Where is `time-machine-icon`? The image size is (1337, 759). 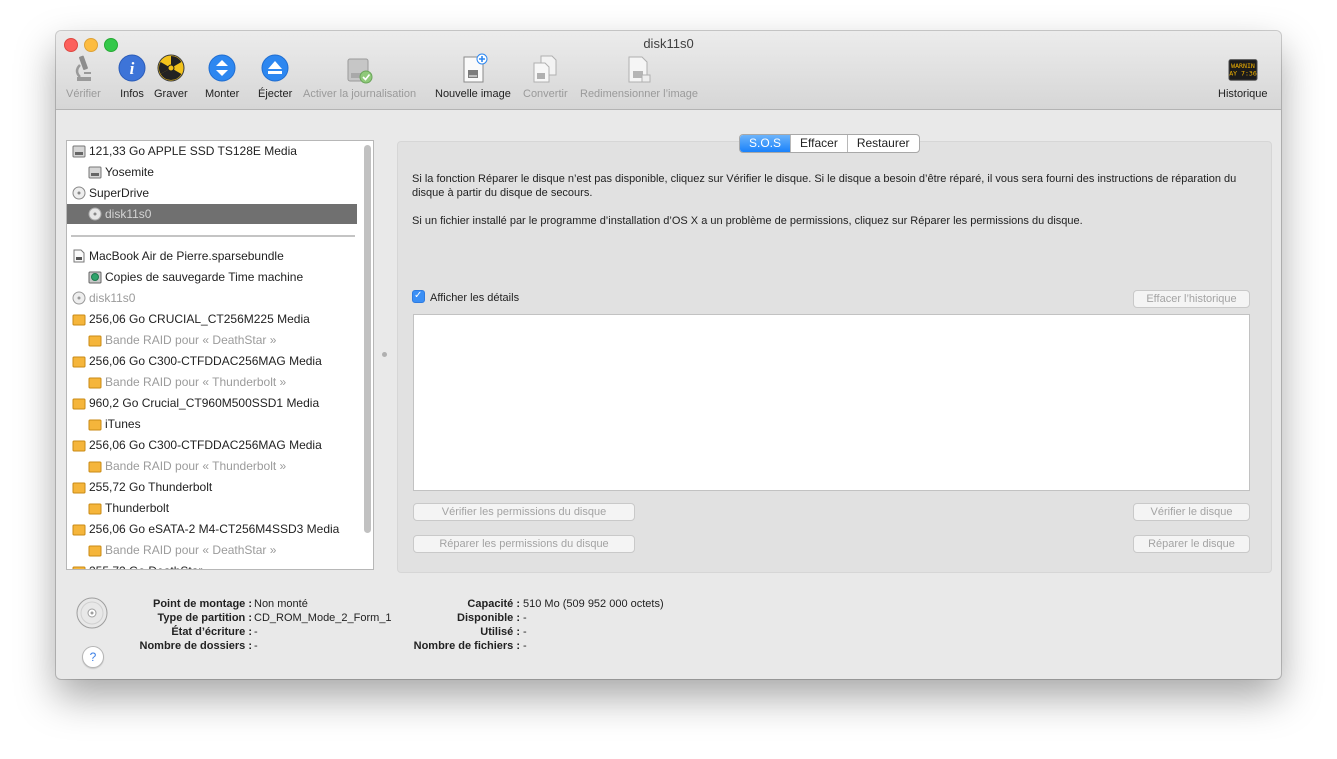
time-machine-icon is located at coordinates (95, 277).